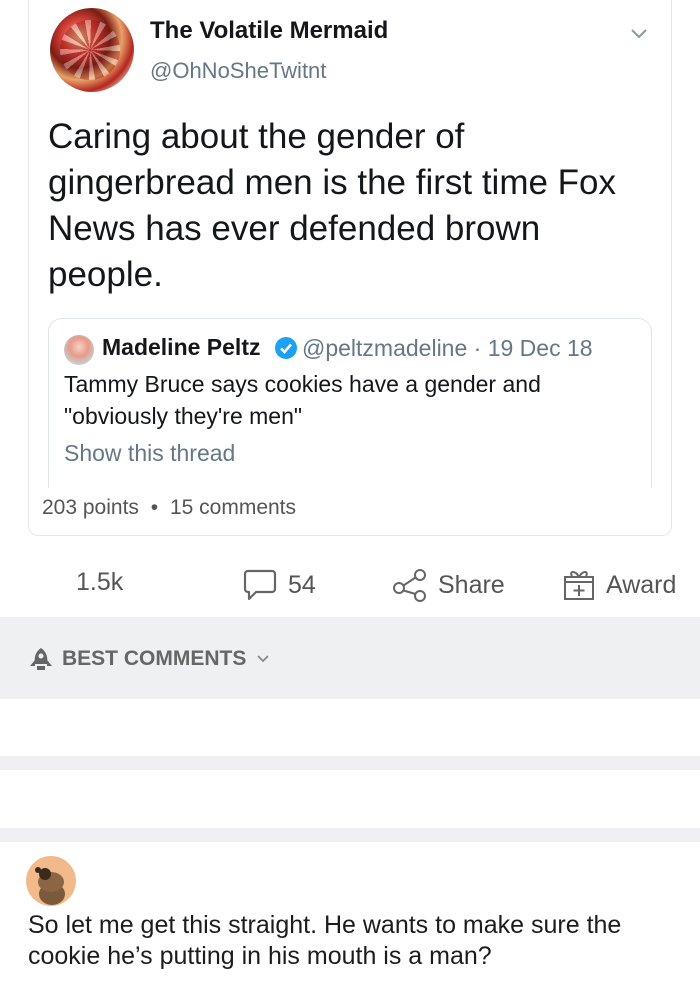 The image size is (700, 988). I want to click on sort-label: BEST COMMENTS, so click(154, 658).